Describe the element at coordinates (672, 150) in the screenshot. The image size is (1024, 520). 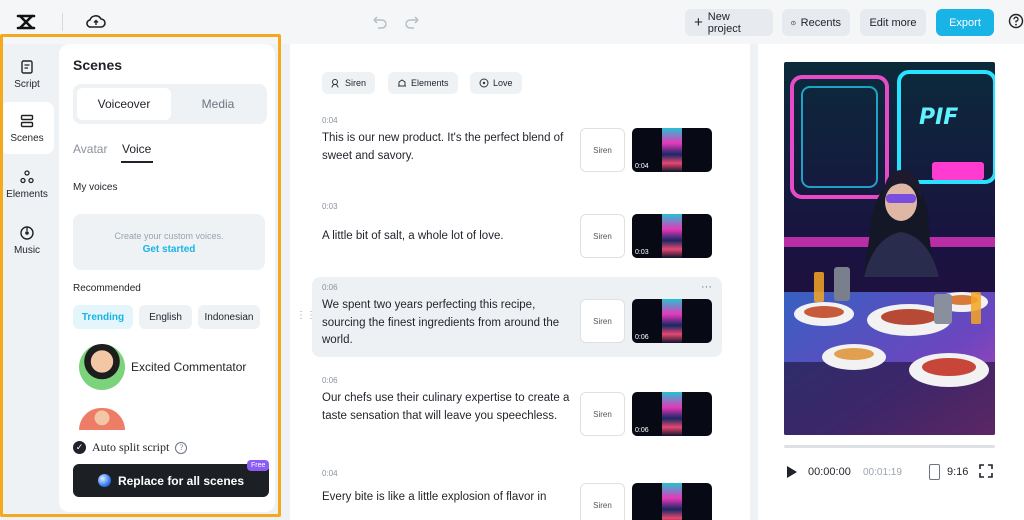
I see `scene-thumbnail: 0:04` at that location.